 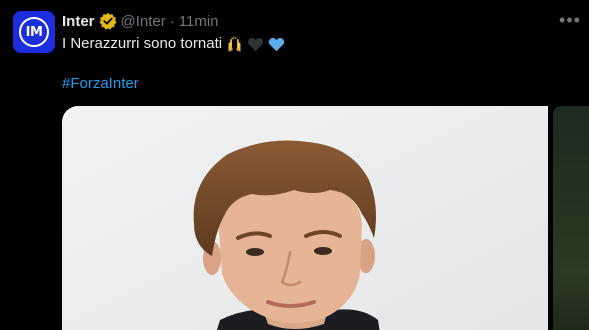 I want to click on tweet-text-content: I Nerazzurri sono tornati, so click(x=142, y=43).